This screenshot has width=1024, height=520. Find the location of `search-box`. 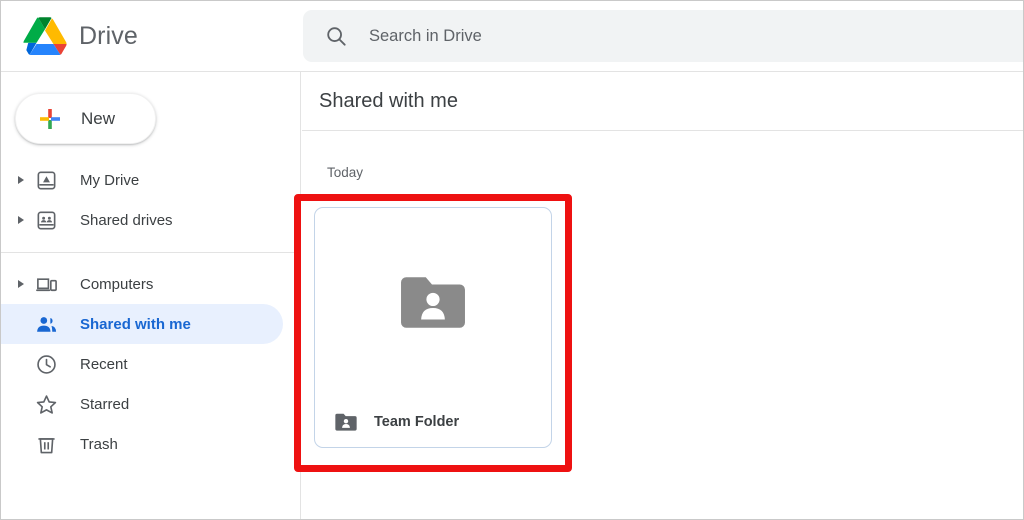

search-box is located at coordinates (663, 36).